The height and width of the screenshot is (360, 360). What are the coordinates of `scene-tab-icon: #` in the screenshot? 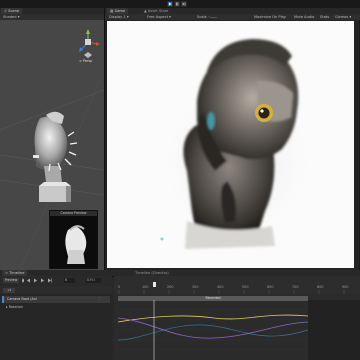 It's located at (6, 11).